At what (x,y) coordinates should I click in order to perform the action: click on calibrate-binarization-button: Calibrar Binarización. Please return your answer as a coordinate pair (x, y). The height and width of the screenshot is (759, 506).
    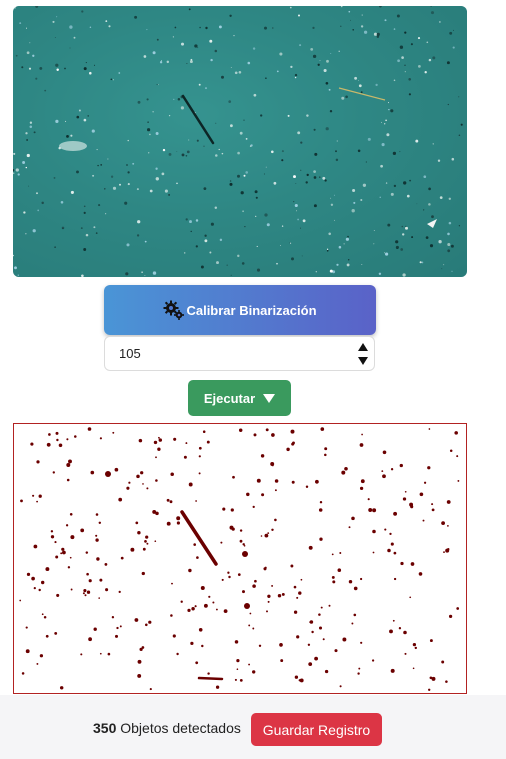
    Looking at the image, I should click on (240, 310).